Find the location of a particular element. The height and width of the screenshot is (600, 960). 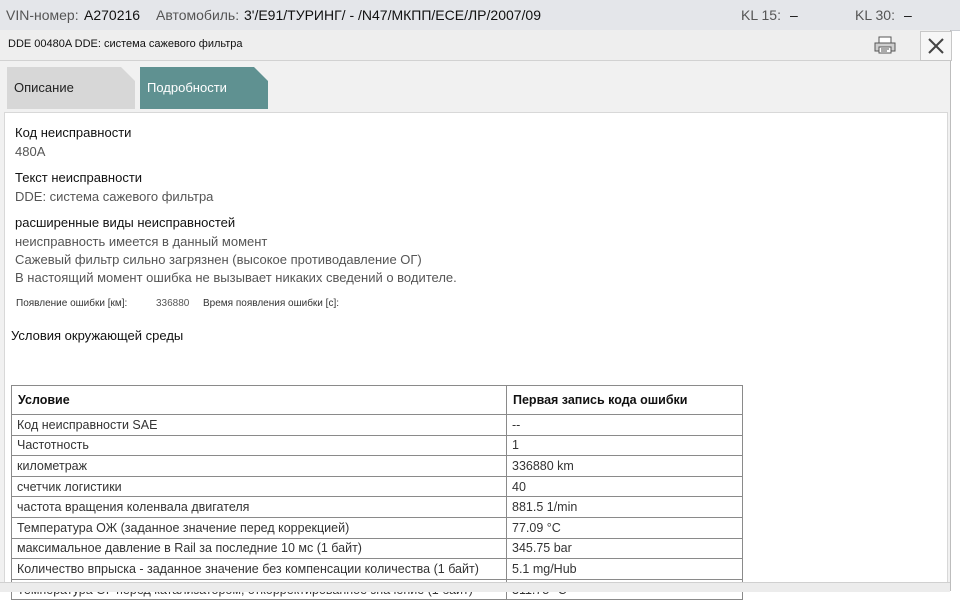

kl15-value: – is located at coordinates (794, 15).